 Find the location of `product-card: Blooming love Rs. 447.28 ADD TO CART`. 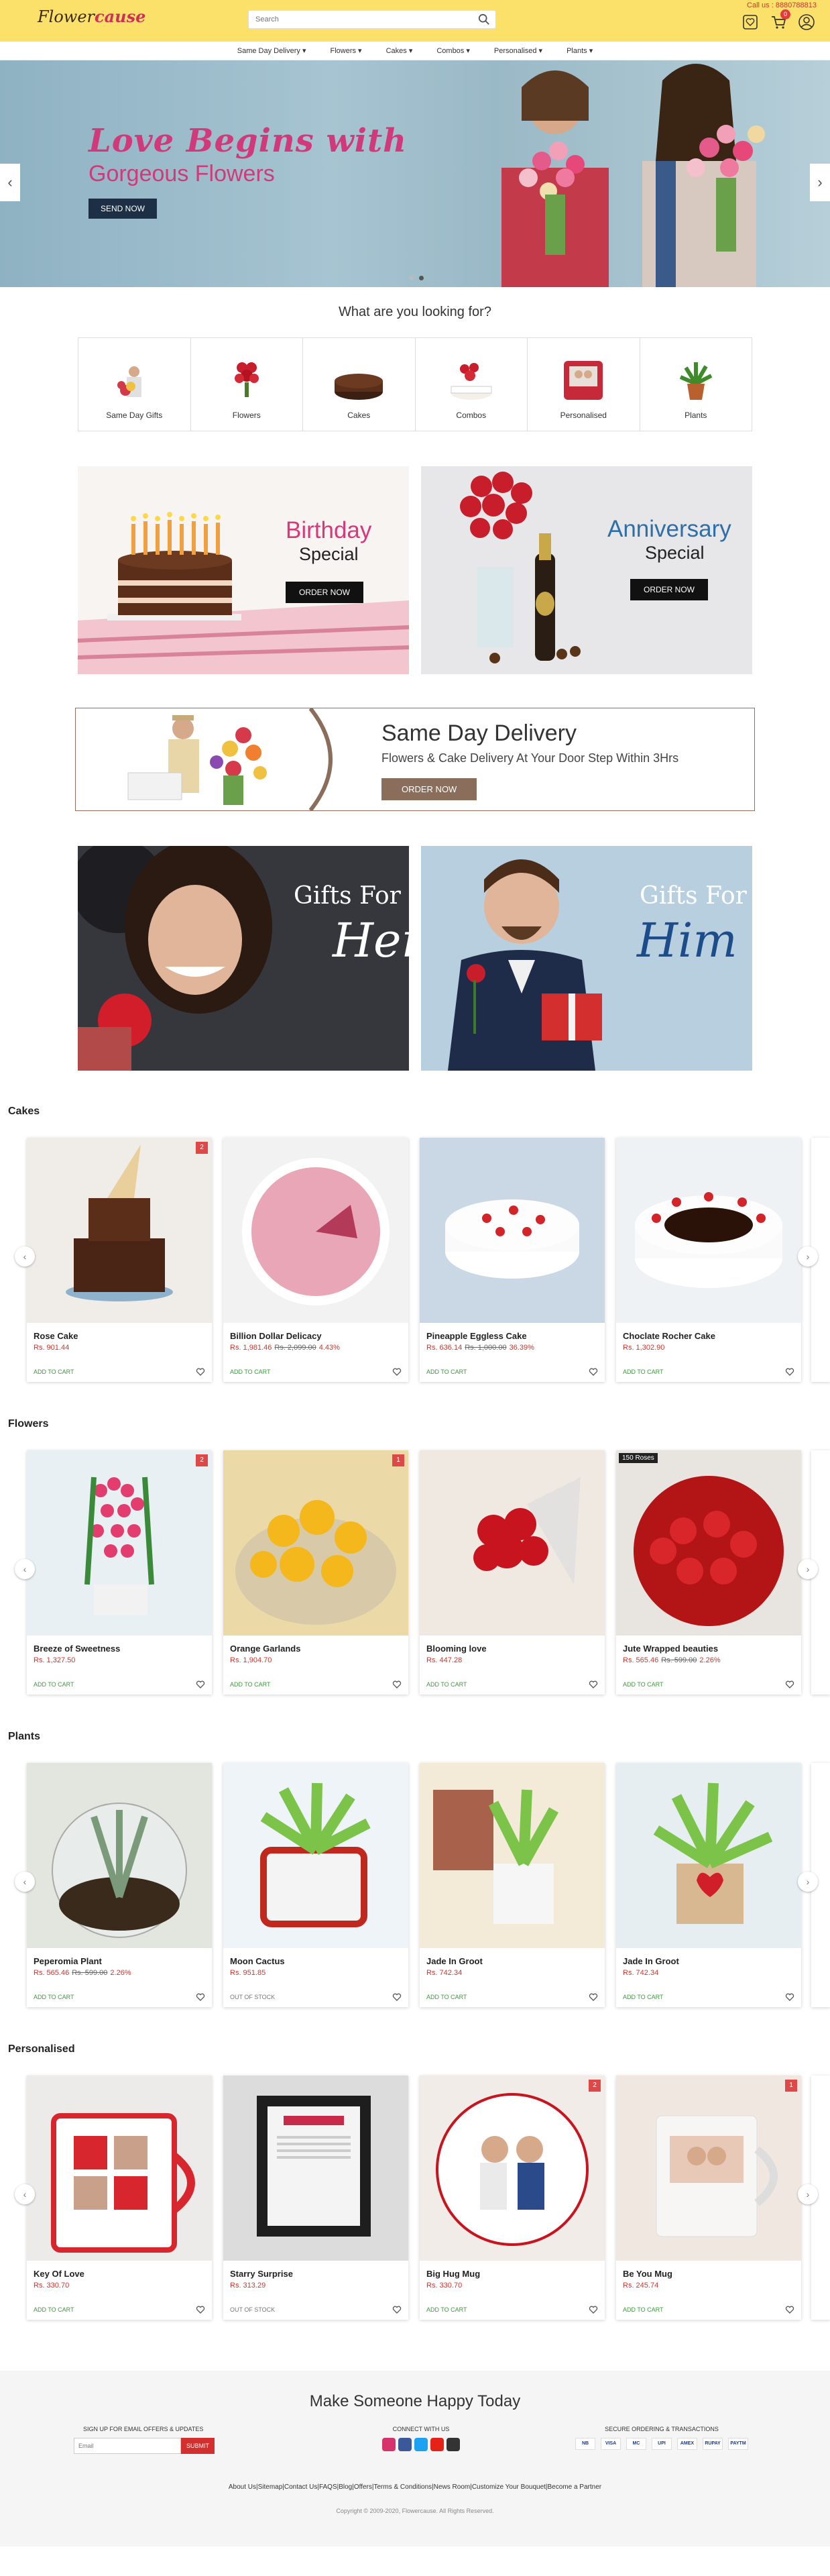

product-card: Blooming love Rs. 447.28 ADD TO CART is located at coordinates (512, 1572).